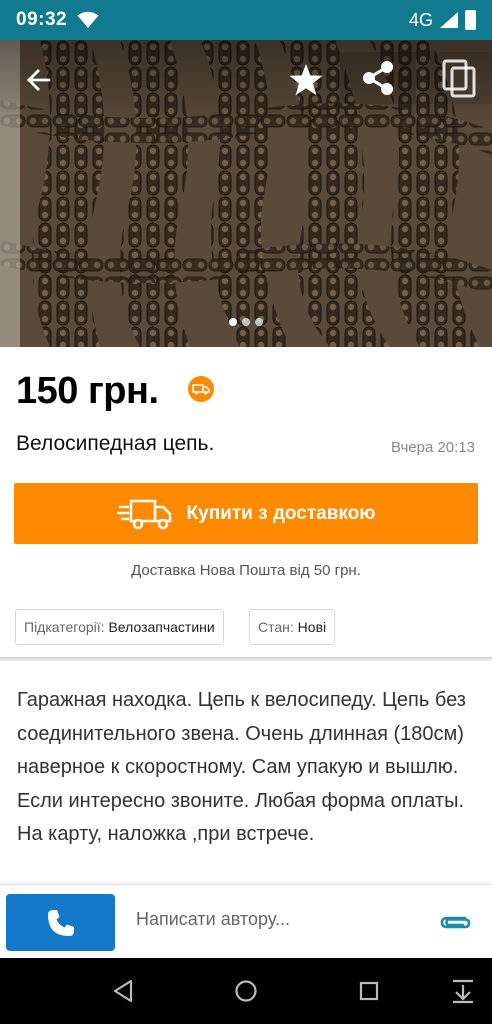 The width and height of the screenshot is (492, 1024). I want to click on paperclip-icon, so click(455, 922).